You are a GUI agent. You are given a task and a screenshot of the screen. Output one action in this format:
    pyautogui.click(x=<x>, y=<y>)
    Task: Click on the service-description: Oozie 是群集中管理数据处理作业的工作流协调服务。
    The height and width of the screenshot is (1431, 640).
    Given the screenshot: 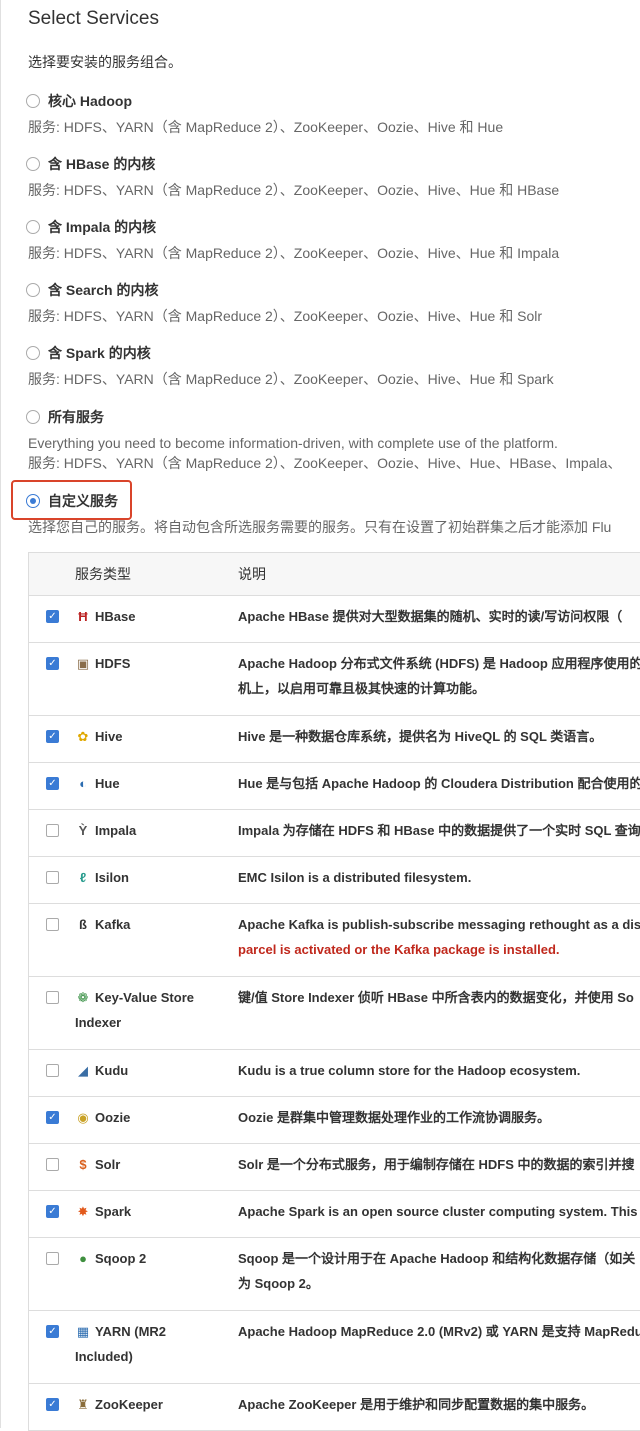 What is the action you would take?
    pyautogui.click(x=394, y=1117)
    